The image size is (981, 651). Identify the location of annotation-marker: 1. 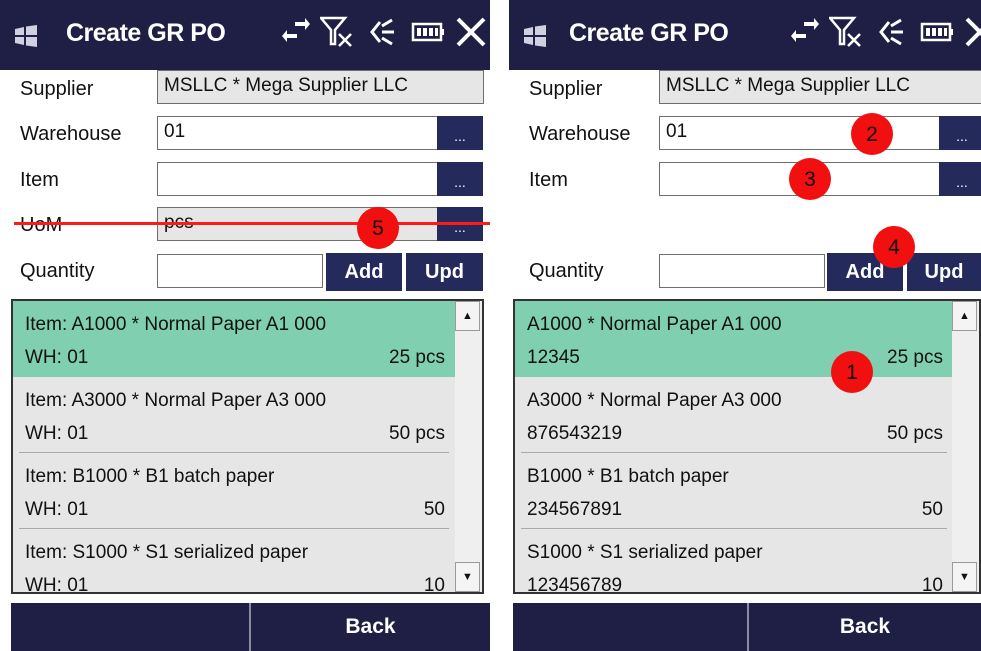
(852, 372).